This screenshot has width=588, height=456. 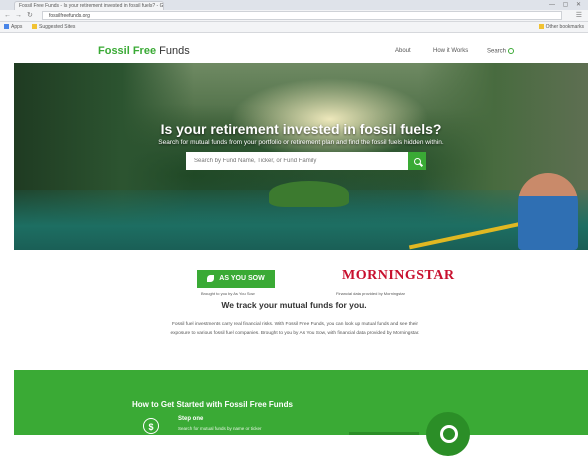 What do you see at coordinates (566, 4) in the screenshot?
I see `window-controls: — ▢ ✕` at bounding box center [566, 4].